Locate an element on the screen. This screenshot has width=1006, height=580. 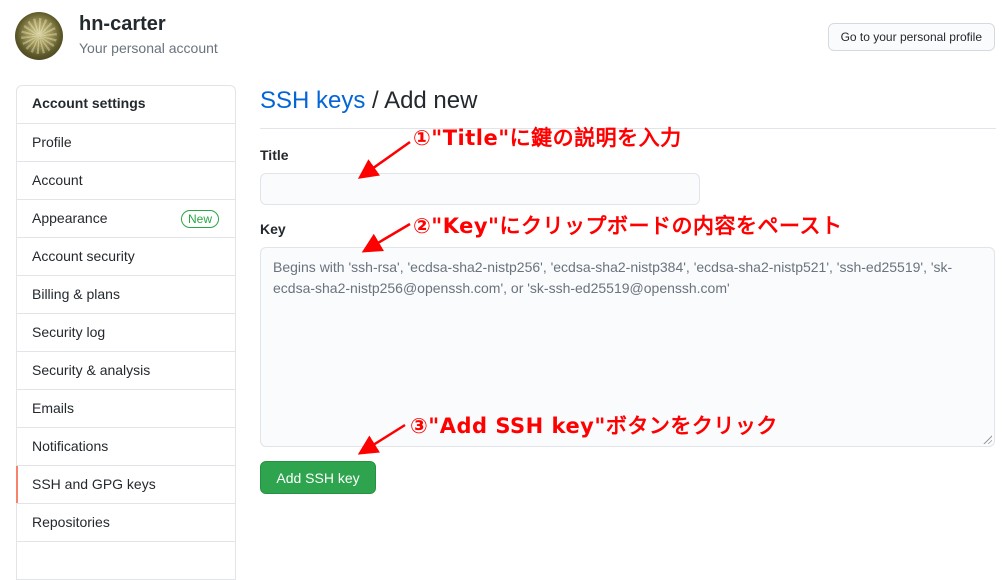
key-label: Key is located at coordinates (273, 229).